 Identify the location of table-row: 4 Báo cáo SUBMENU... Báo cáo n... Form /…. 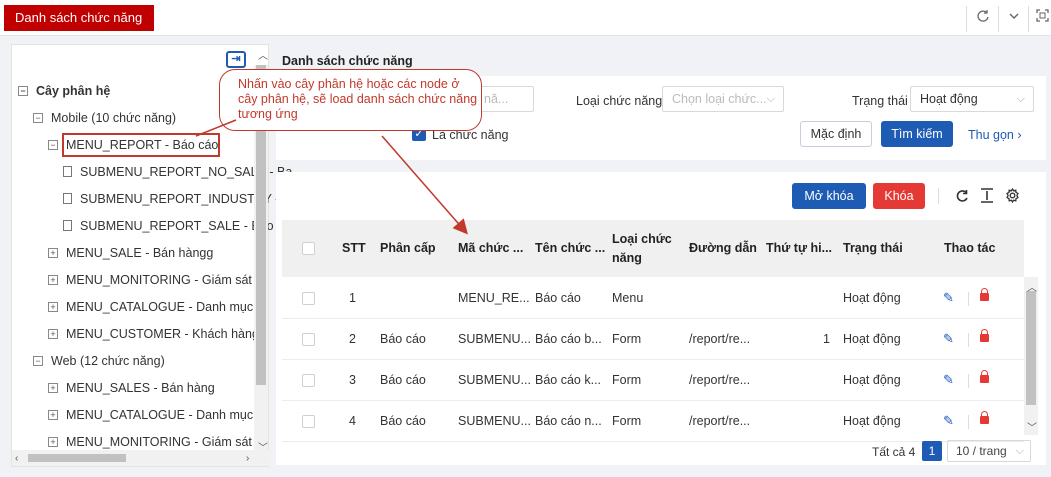
(653, 421).